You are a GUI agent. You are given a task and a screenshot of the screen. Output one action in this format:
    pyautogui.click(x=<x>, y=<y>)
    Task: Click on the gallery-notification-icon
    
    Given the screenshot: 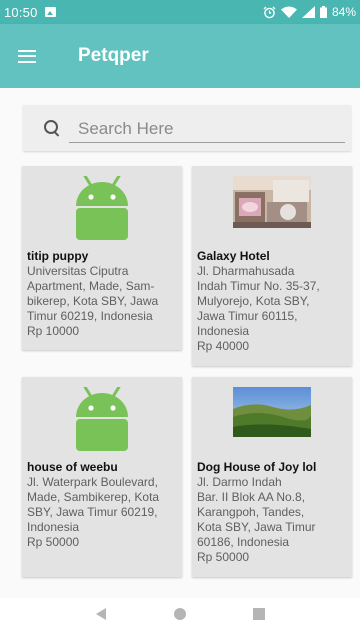 What is the action you would take?
    pyautogui.click(x=50, y=12)
    